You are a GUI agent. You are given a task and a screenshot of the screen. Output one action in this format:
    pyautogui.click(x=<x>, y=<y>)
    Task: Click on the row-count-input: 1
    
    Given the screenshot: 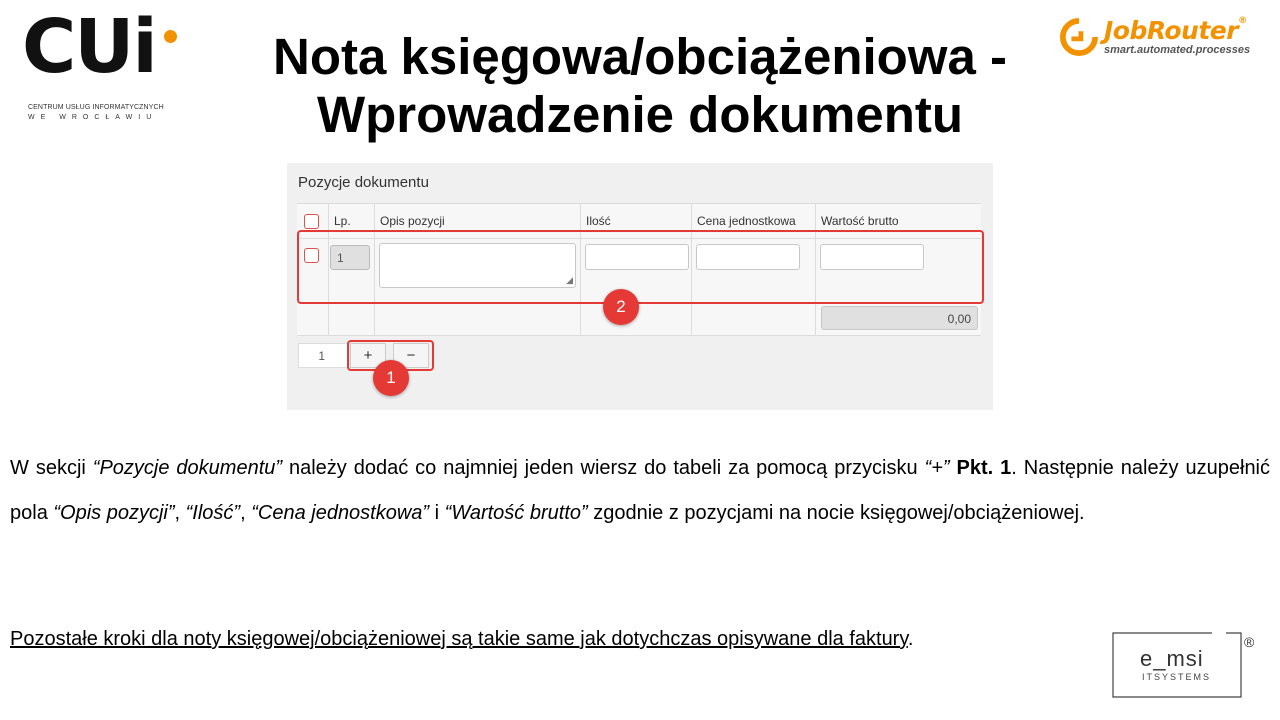 What is the action you would take?
    pyautogui.click(x=323, y=355)
    